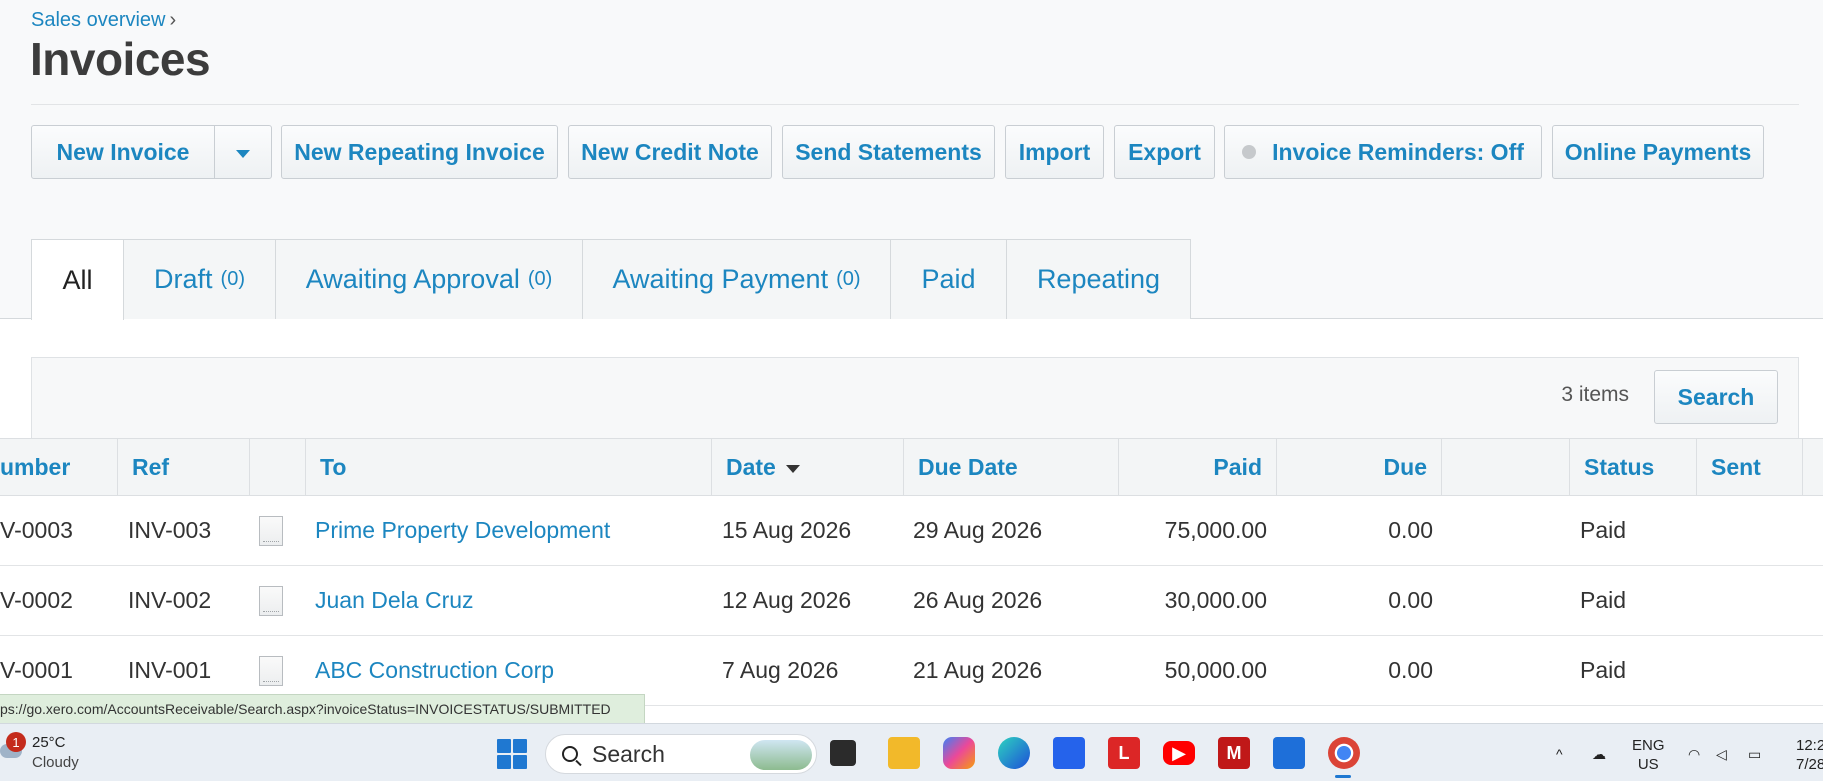 Image resolution: width=1823 pixels, height=781 pixels. What do you see at coordinates (512, 754) in the screenshot?
I see `windows-start-icon` at bounding box center [512, 754].